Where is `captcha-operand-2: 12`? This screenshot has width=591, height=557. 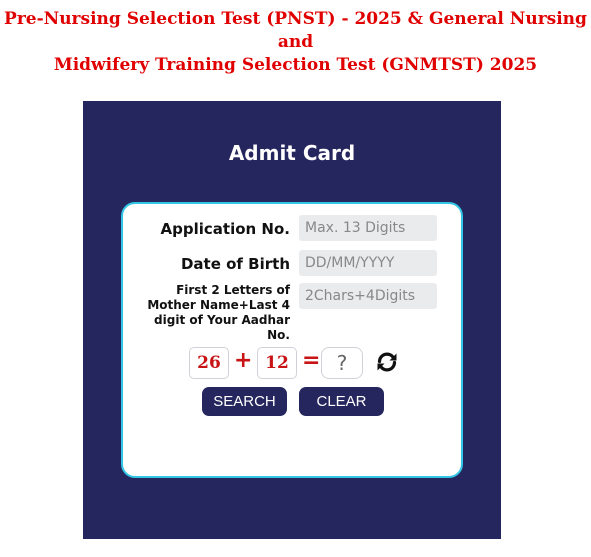 captcha-operand-2: 12 is located at coordinates (277, 363).